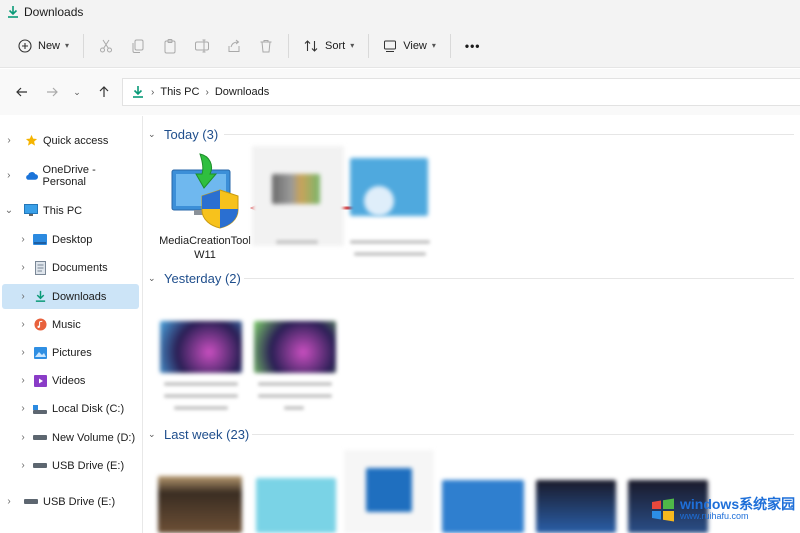 The height and width of the screenshot is (533, 800). Describe the element at coordinates (738, 504) in the screenshot. I see `watermark-title: windows系统家园` at that location.